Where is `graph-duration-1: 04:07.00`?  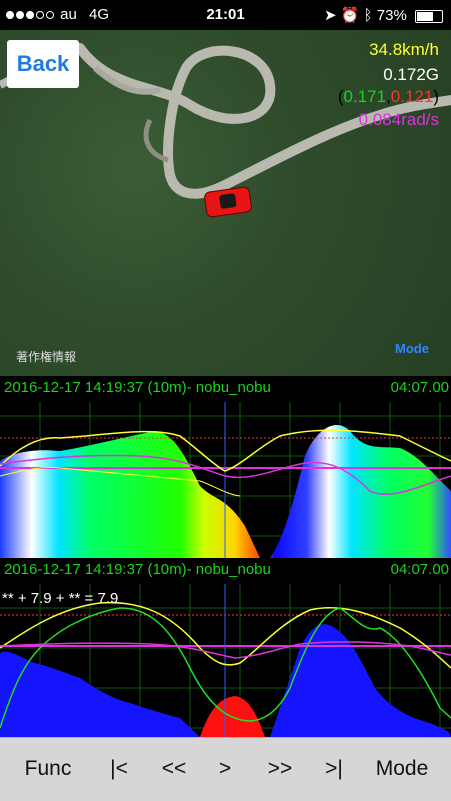 graph-duration-1: 04:07.00 is located at coordinates (419, 387).